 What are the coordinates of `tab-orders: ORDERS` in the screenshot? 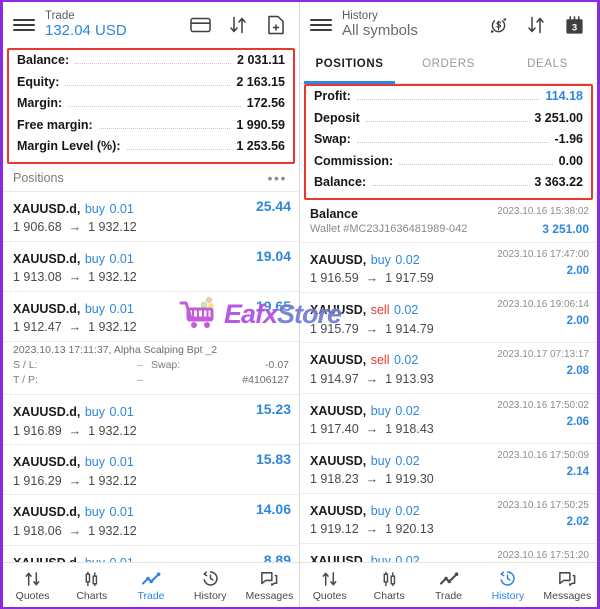 It's located at (448, 65).